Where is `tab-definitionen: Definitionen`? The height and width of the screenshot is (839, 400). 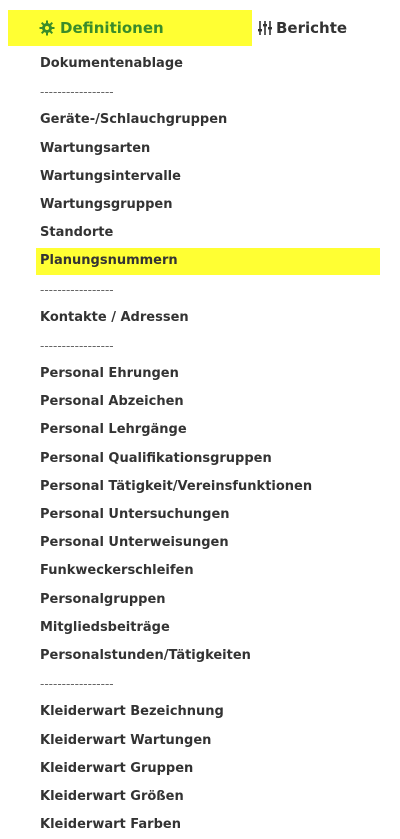 tab-definitionen: Definitionen is located at coordinates (130, 28).